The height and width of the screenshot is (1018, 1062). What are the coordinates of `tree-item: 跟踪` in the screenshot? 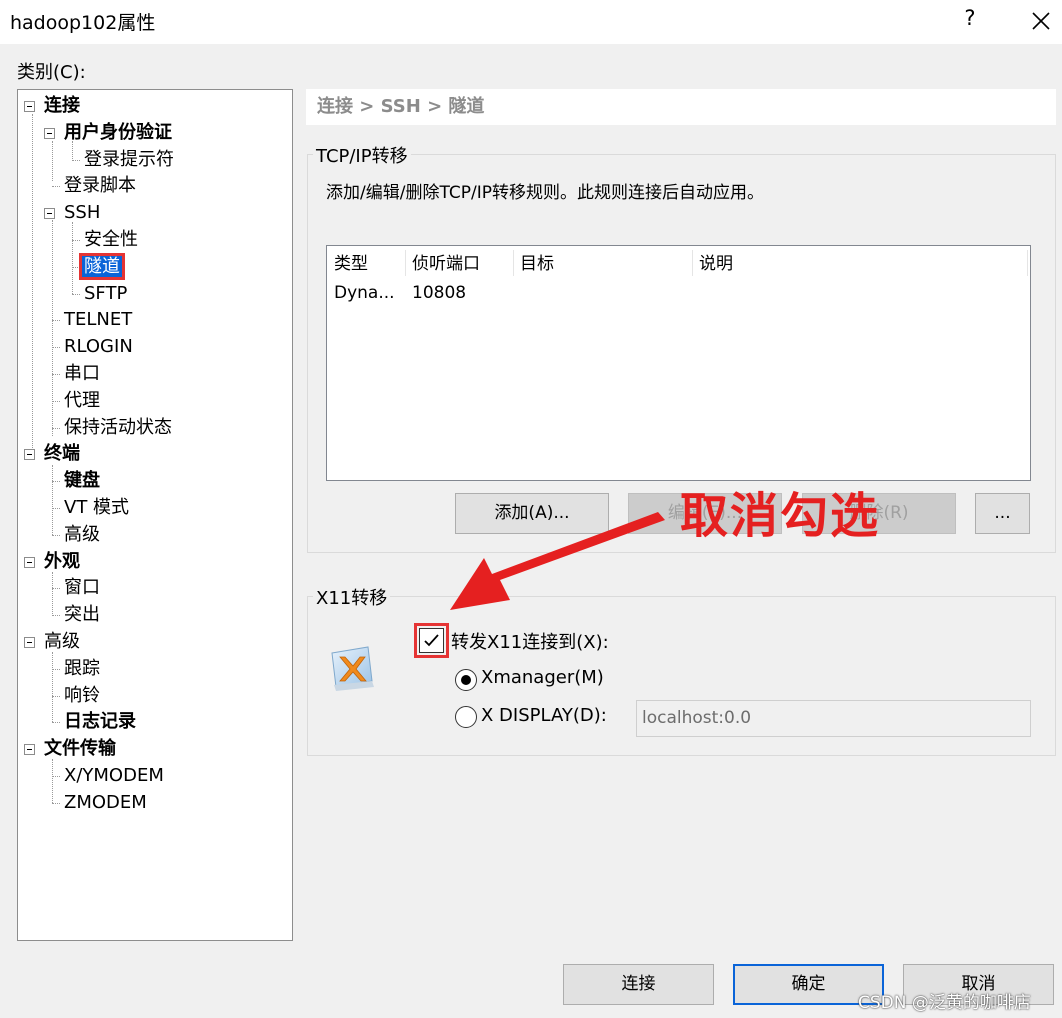 It's located at (82, 669).